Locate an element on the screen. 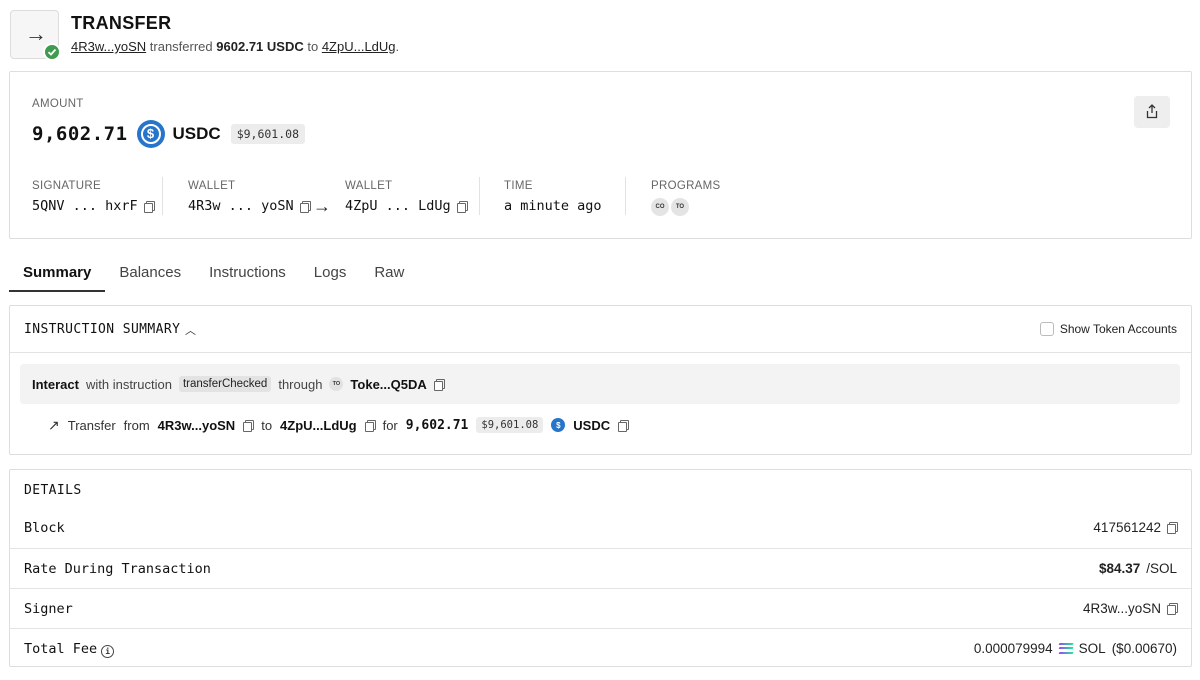 Image resolution: width=1200 pixels, height=680 pixels. program-badge: CO is located at coordinates (660, 207).